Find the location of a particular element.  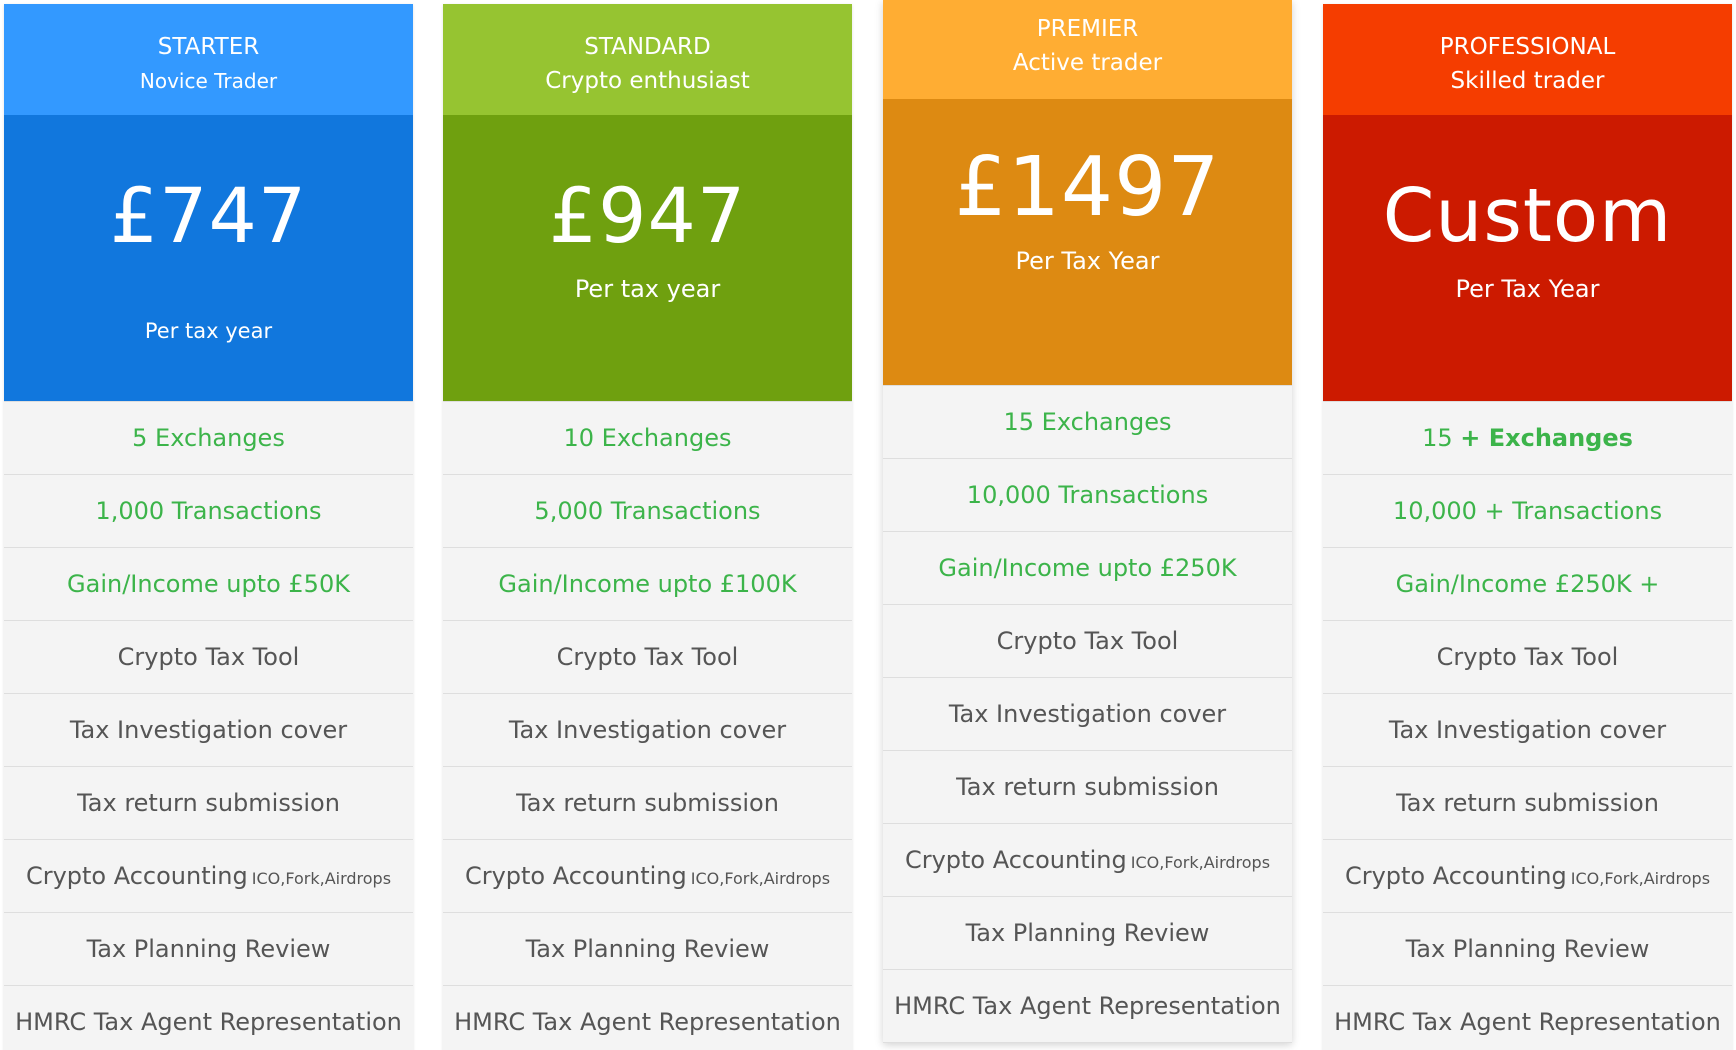

feature-exchanges-label: + Exchanges is located at coordinates (1546, 438).